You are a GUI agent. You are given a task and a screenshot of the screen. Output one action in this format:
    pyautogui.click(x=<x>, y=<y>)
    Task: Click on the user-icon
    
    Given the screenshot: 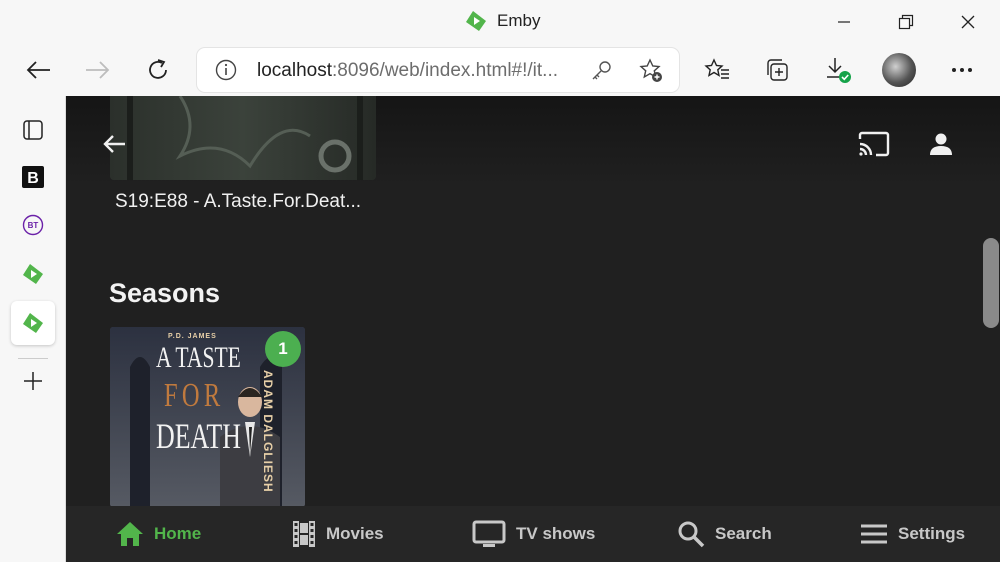 What is the action you would take?
    pyautogui.click(x=941, y=144)
    